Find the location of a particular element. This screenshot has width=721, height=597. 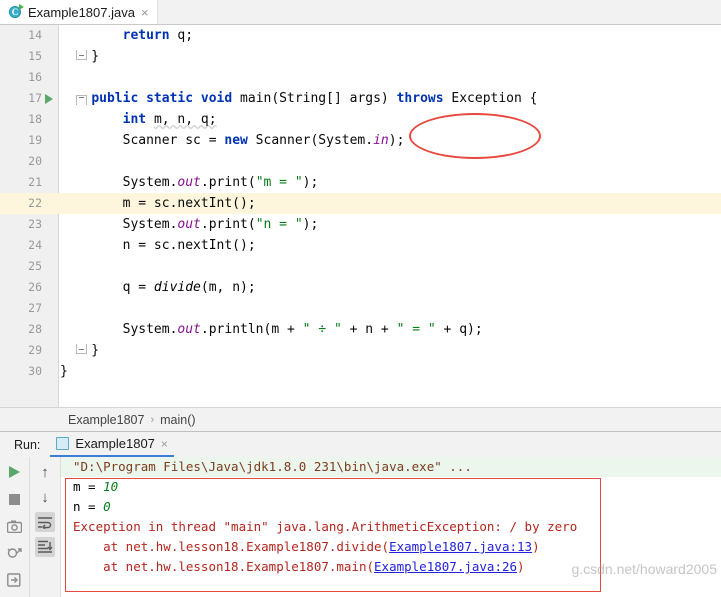

java-class-icon: C is located at coordinates (16, 11).